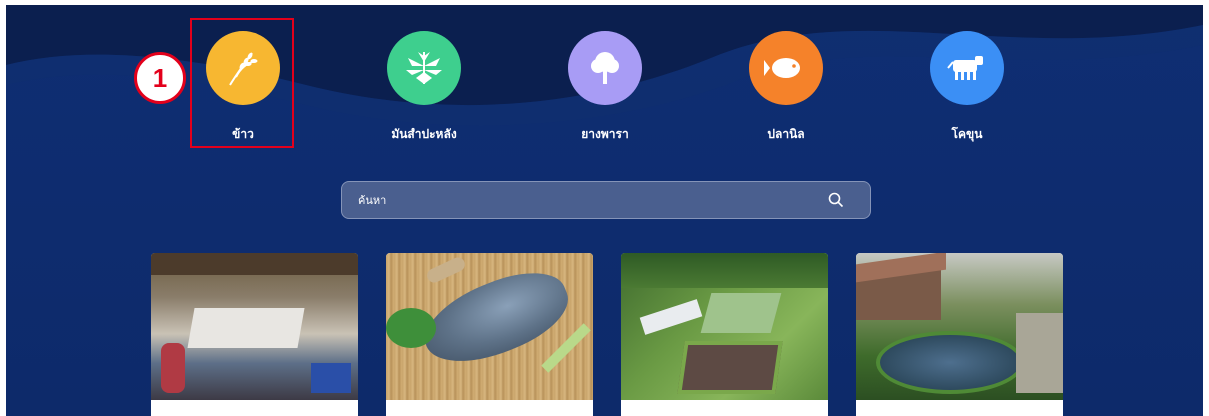 This screenshot has width=1209, height=416. What do you see at coordinates (605, 134) in the screenshot?
I see `category-rubber-label: ยางพารา` at bounding box center [605, 134].